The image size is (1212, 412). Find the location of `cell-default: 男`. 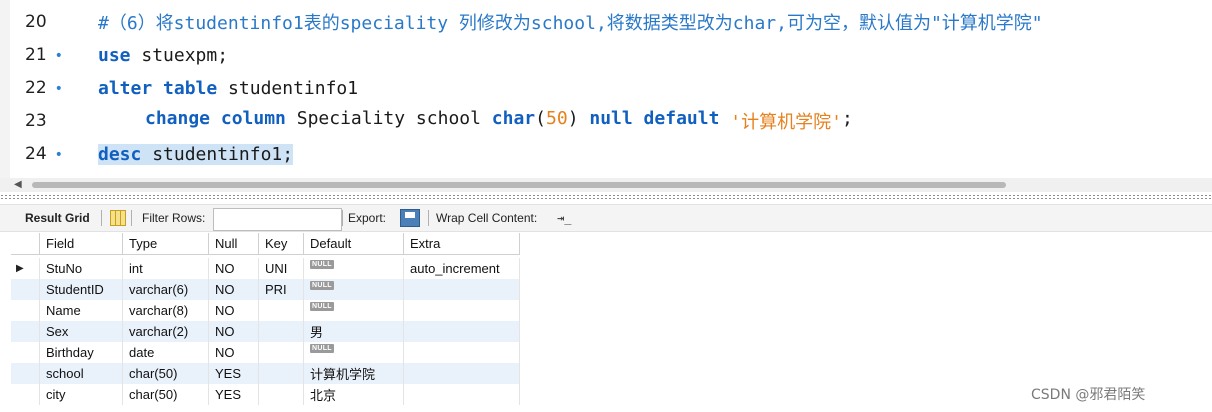

cell-default: 男 is located at coordinates (354, 331).